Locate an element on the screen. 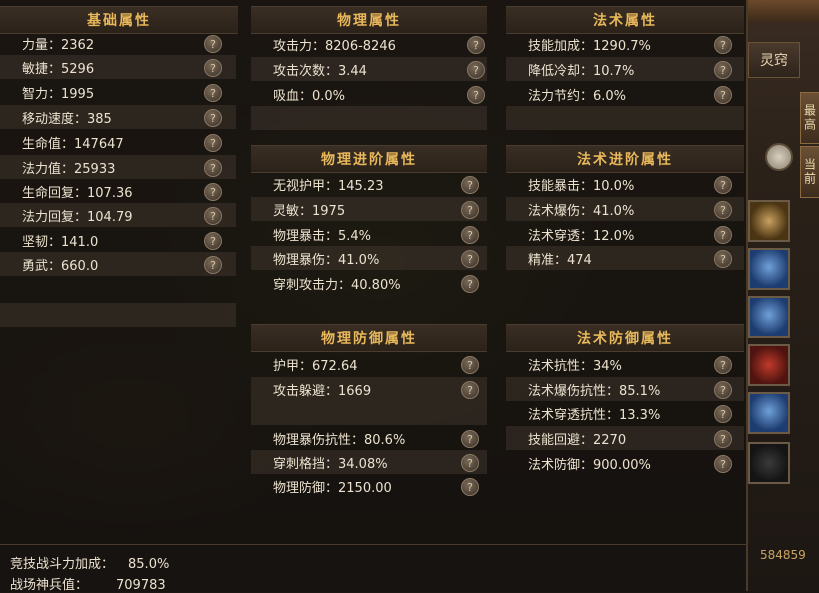 Image resolution: width=819 pixels, height=593 pixels. stat-label: 法术抗性：34% is located at coordinates (575, 366).